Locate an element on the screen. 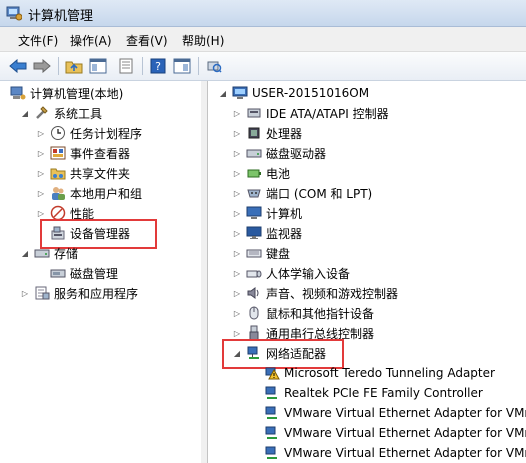 This screenshot has width=526, height=463. keyboard-icon is located at coordinates (254, 253).